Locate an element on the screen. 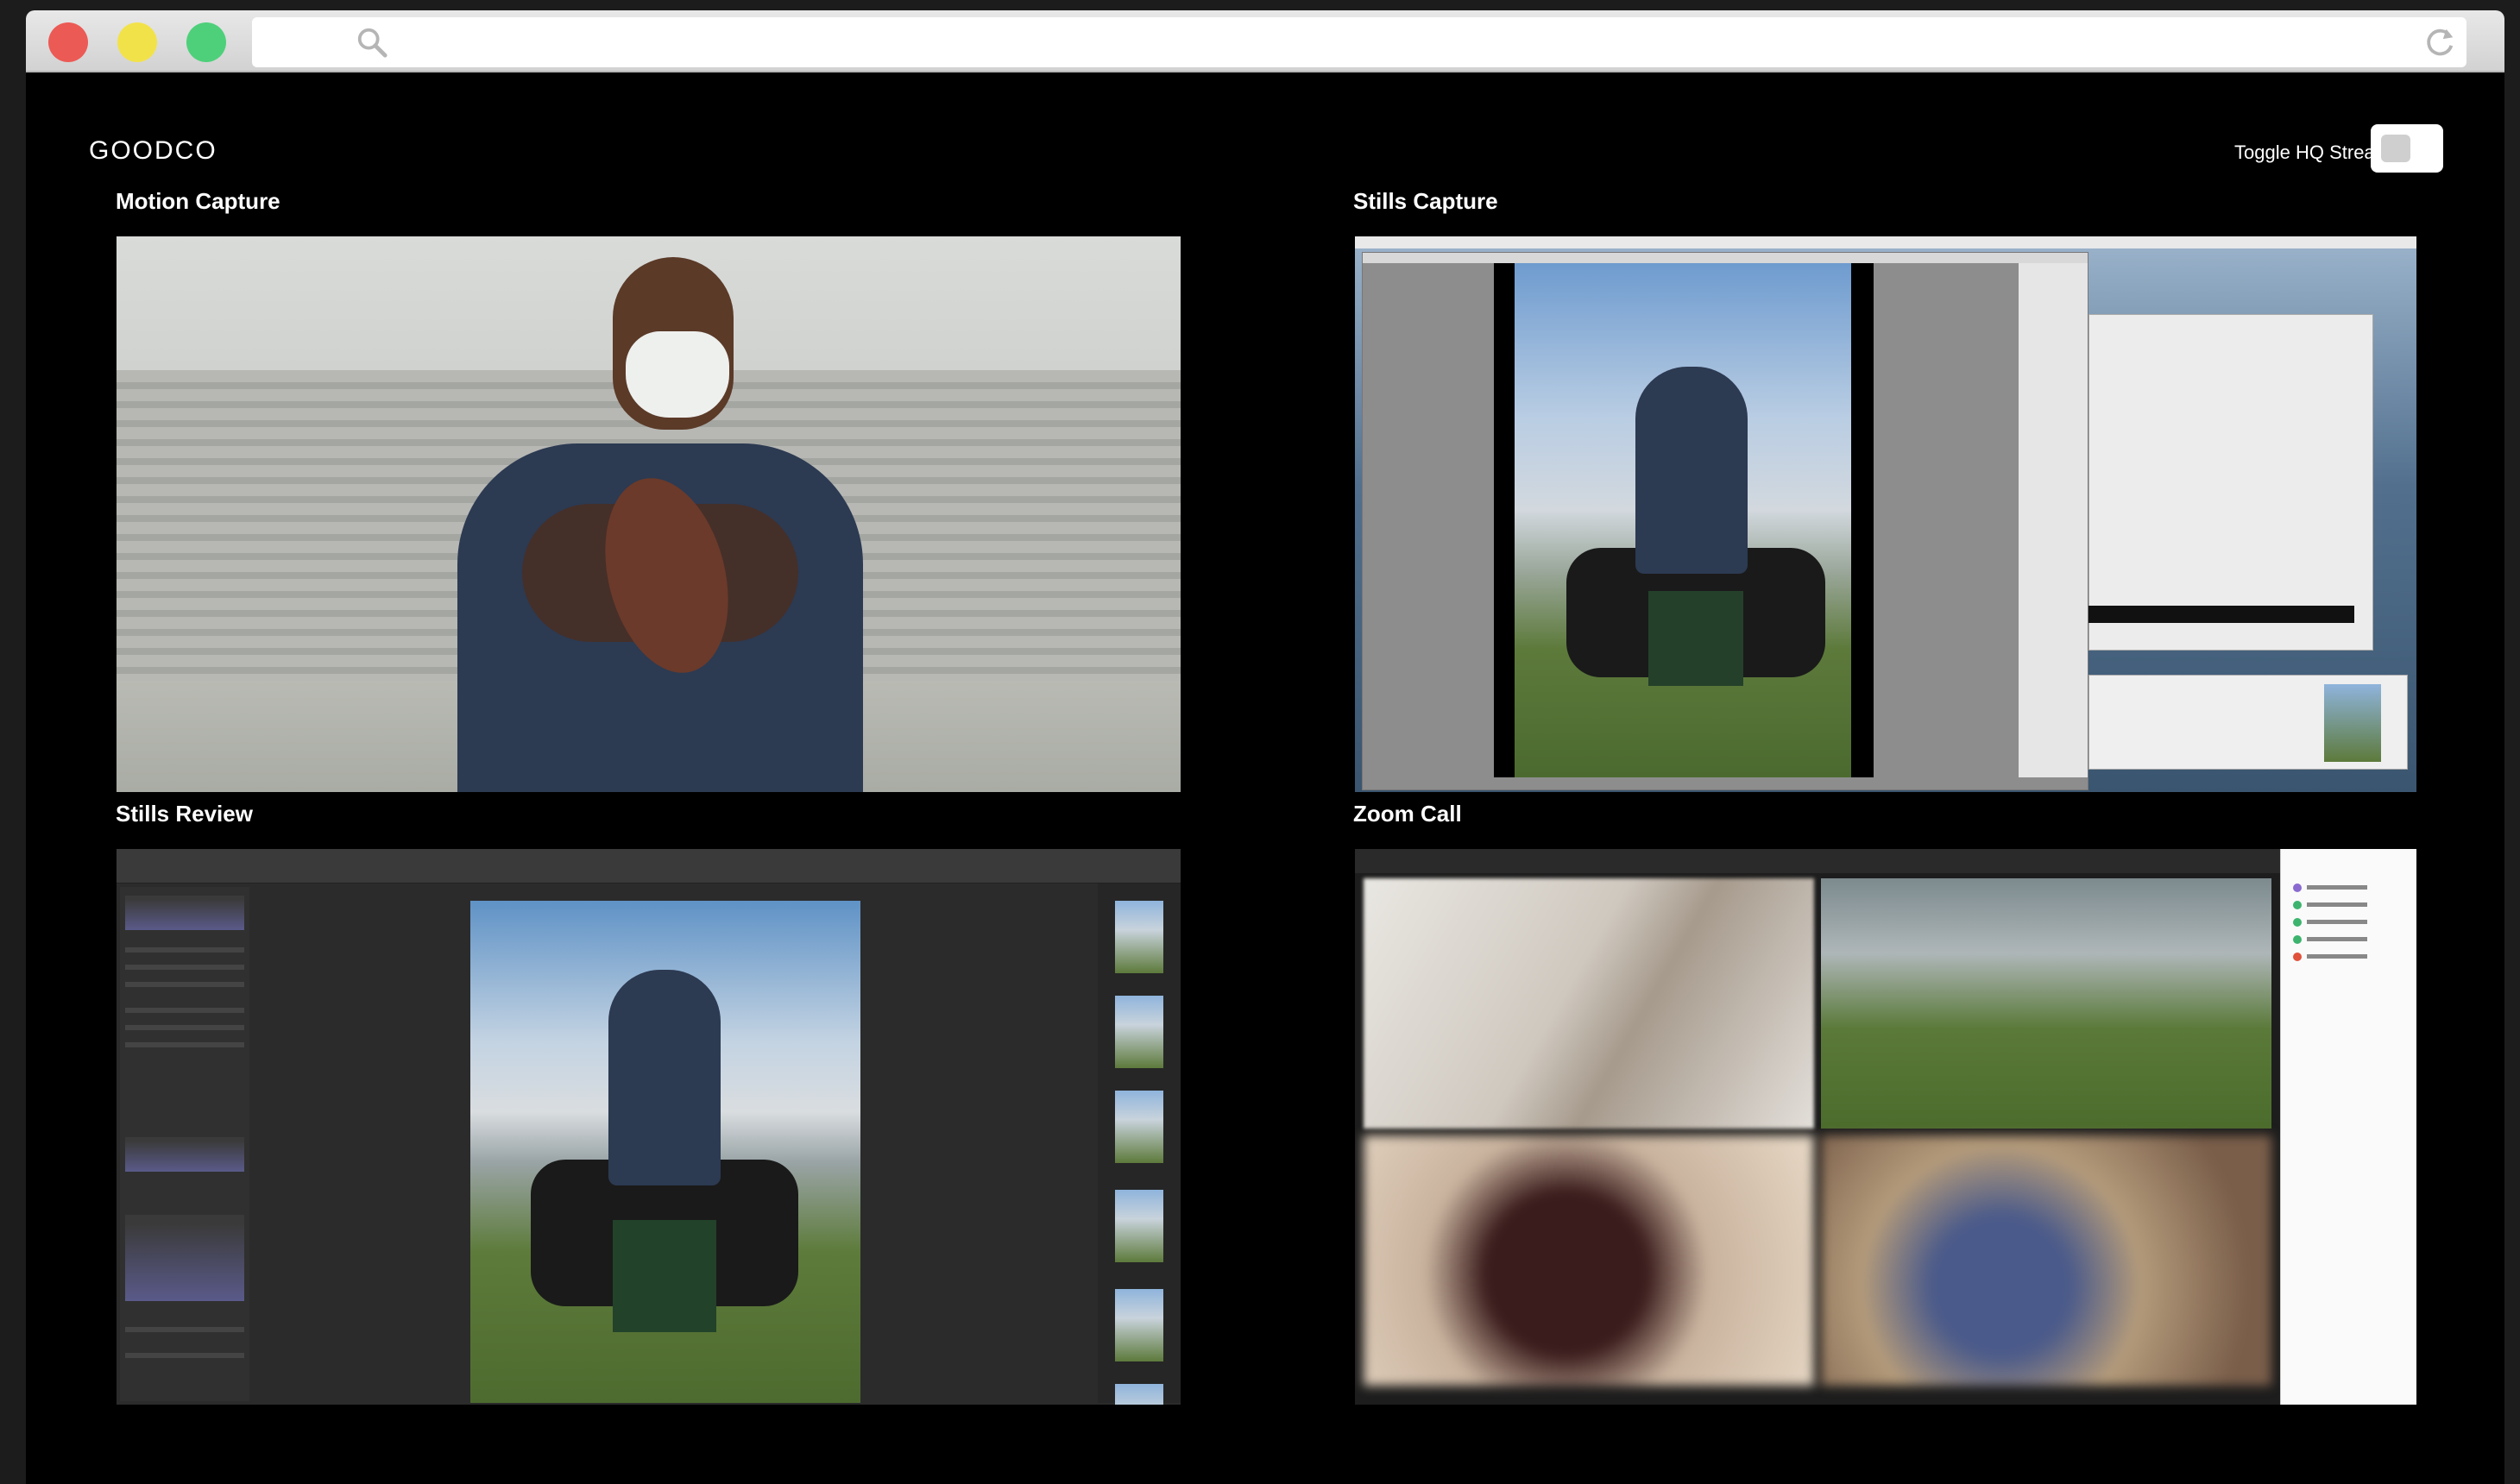 This screenshot has width=2520, height=1484. close-window-button is located at coordinates (68, 42).